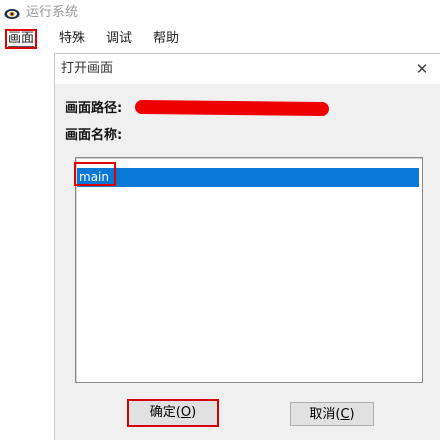 This screenshot has width=440, height=440. Describe the element at coordinates (94, 135) in the screenshot. I see `screen-name-label: 画面名称:` at that location.